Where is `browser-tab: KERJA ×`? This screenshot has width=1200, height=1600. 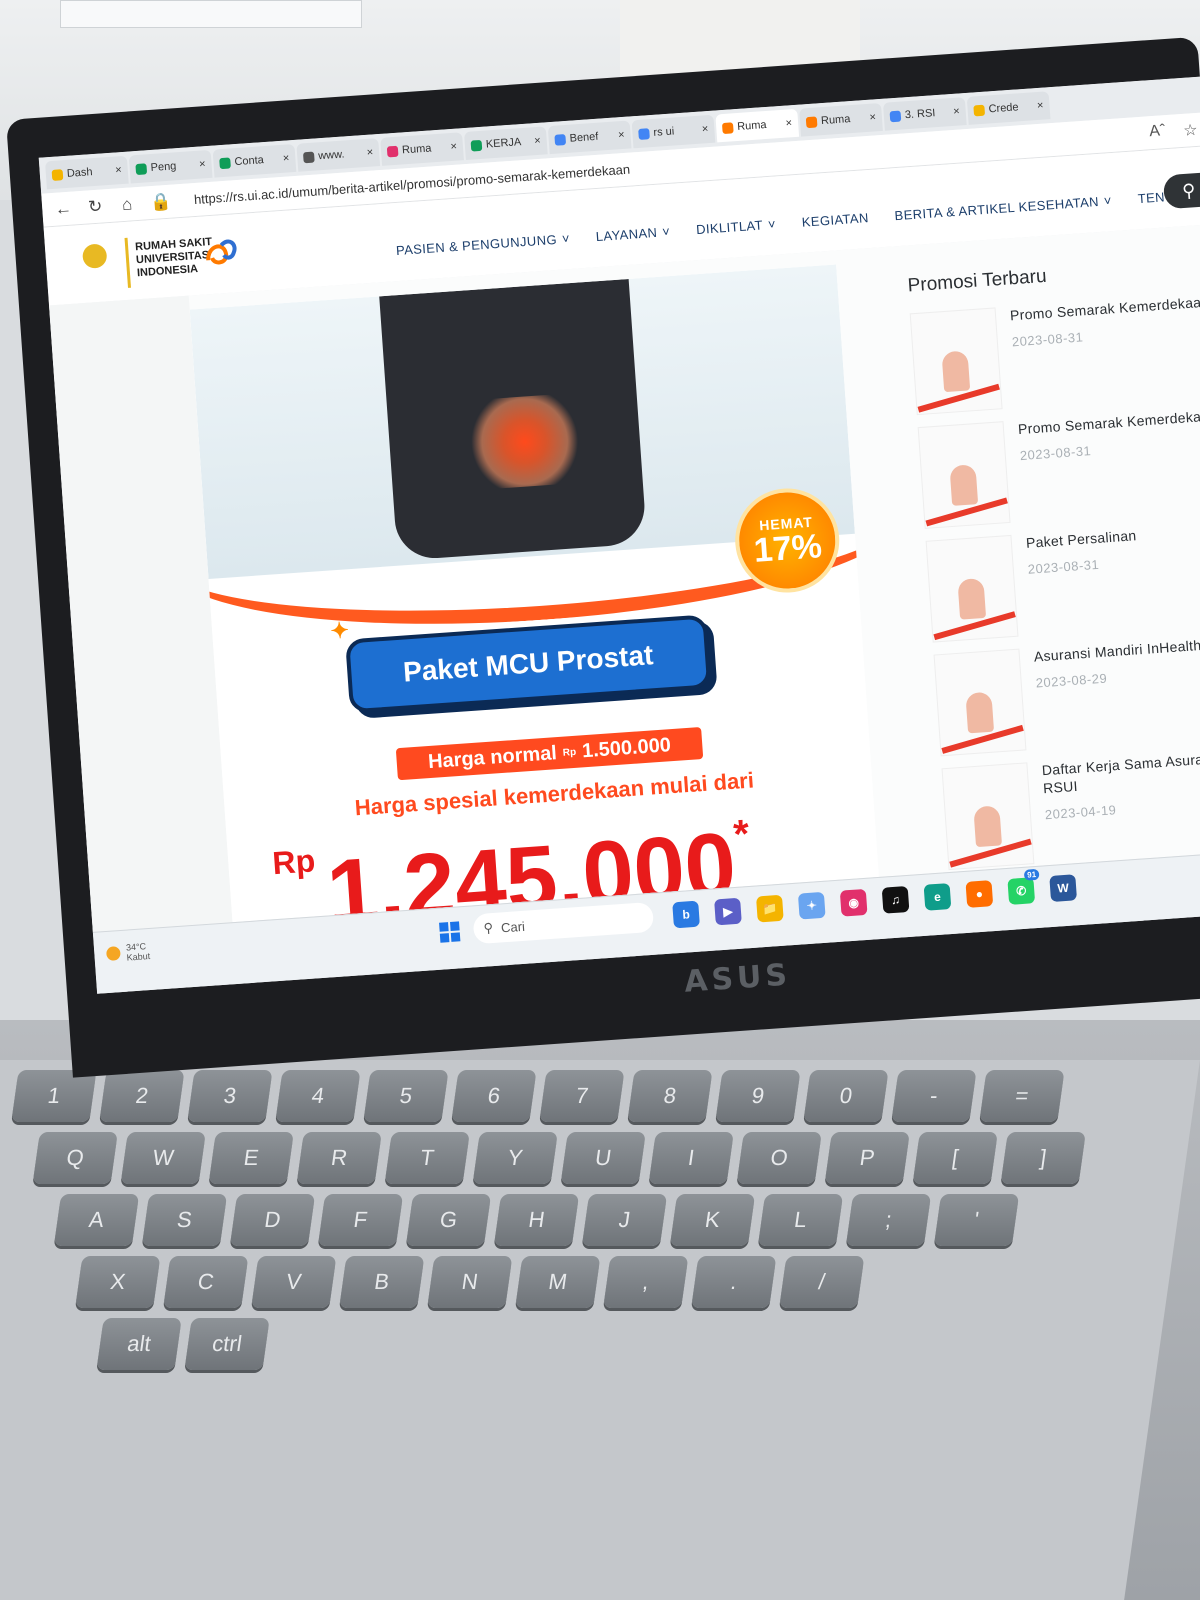 browser-tab: KERJA × is located at coordinates (505, 143).